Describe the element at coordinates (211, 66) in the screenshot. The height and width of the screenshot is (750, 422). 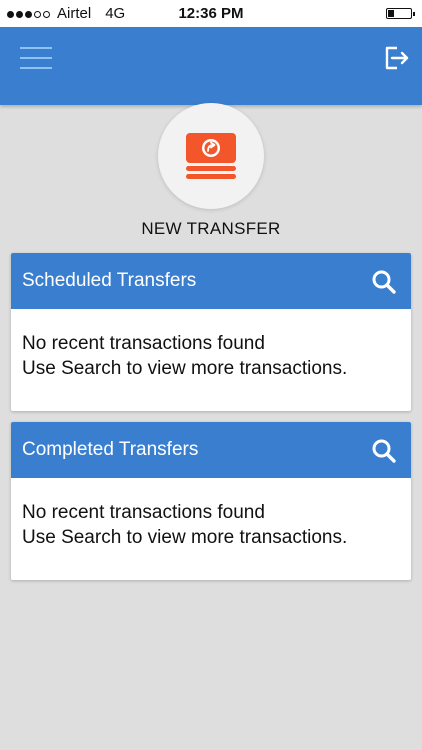
I see `app-bar` at that location.